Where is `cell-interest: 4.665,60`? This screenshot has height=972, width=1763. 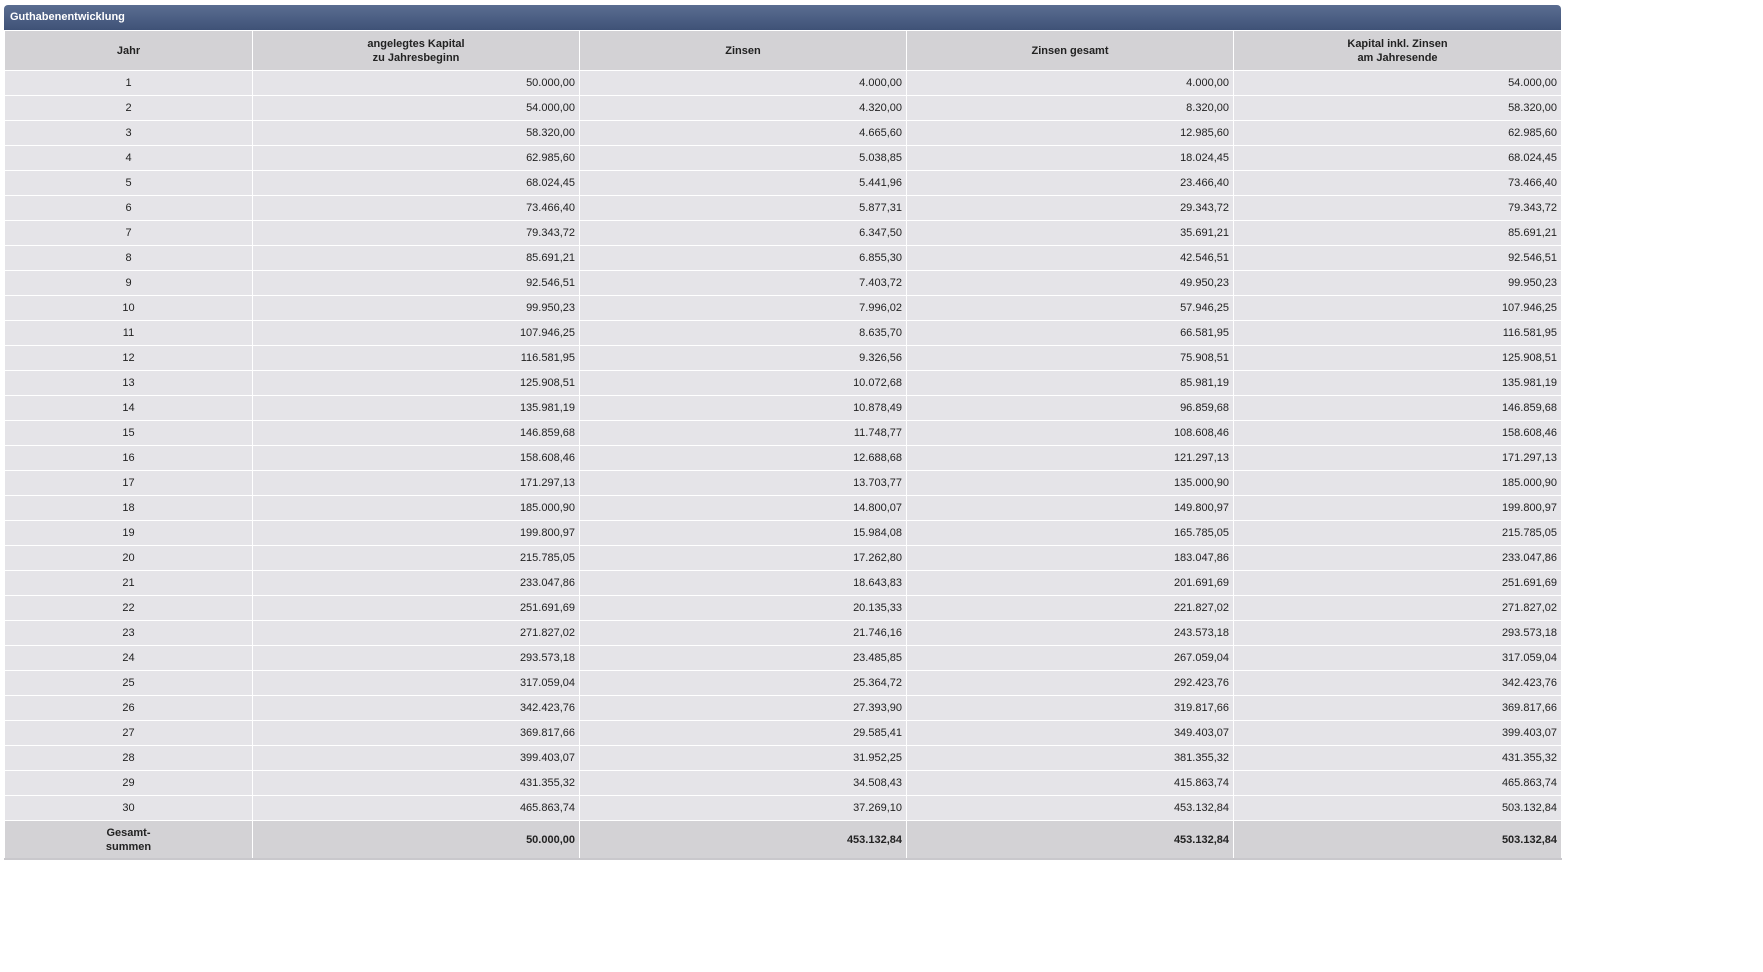
cell-interest: 4.665,60 is located at coordinates (743, 133).